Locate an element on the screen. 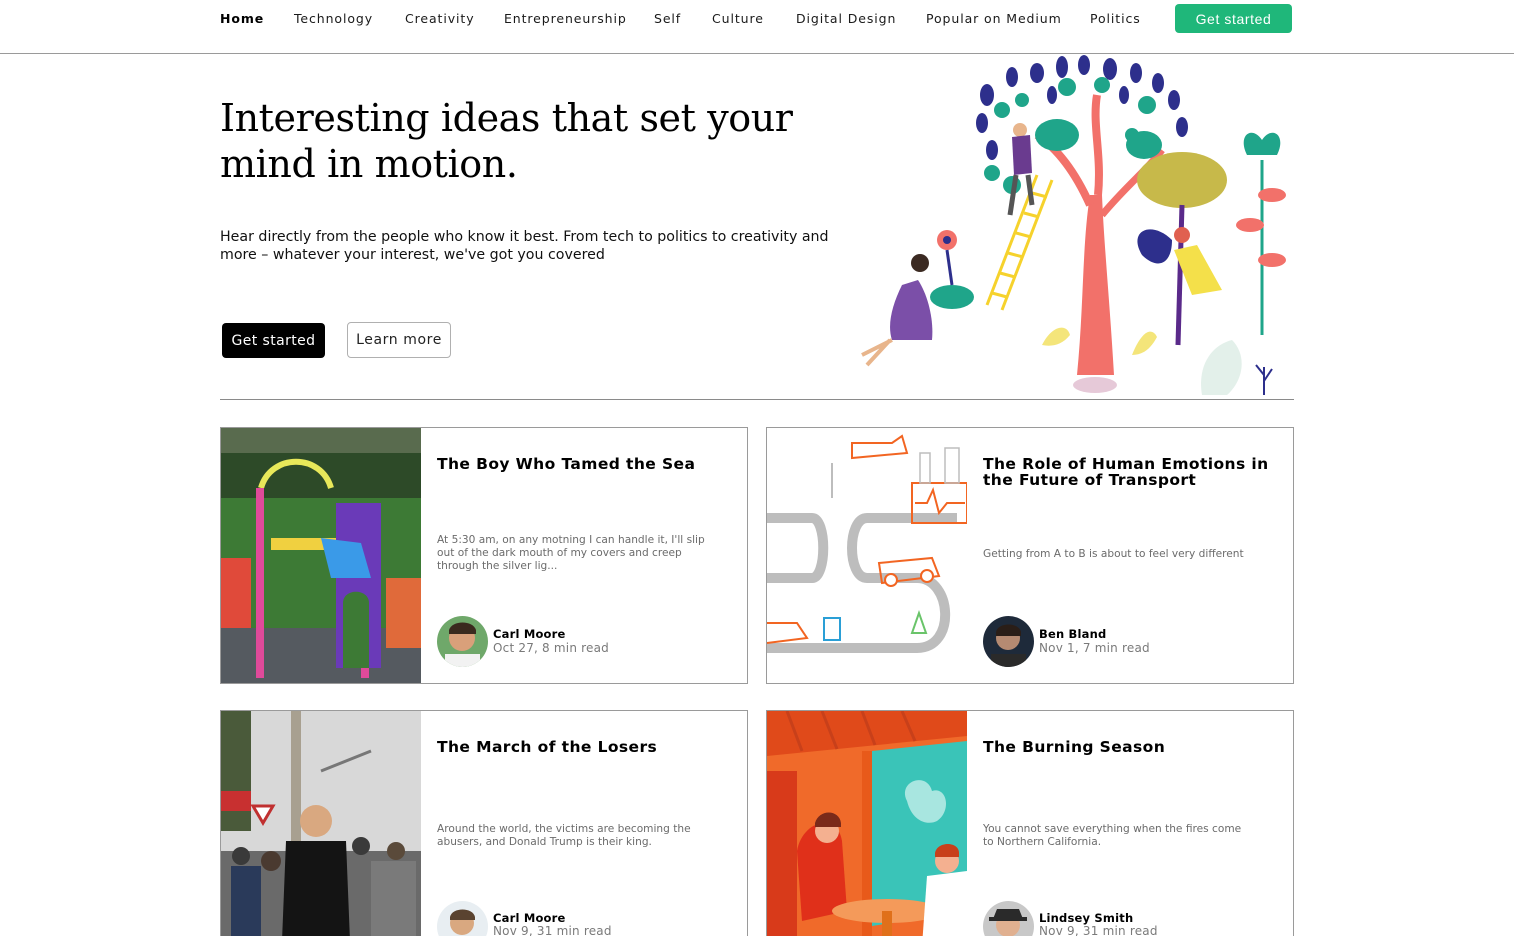  nav-item-self: Self is located at coordinates (667, 18).